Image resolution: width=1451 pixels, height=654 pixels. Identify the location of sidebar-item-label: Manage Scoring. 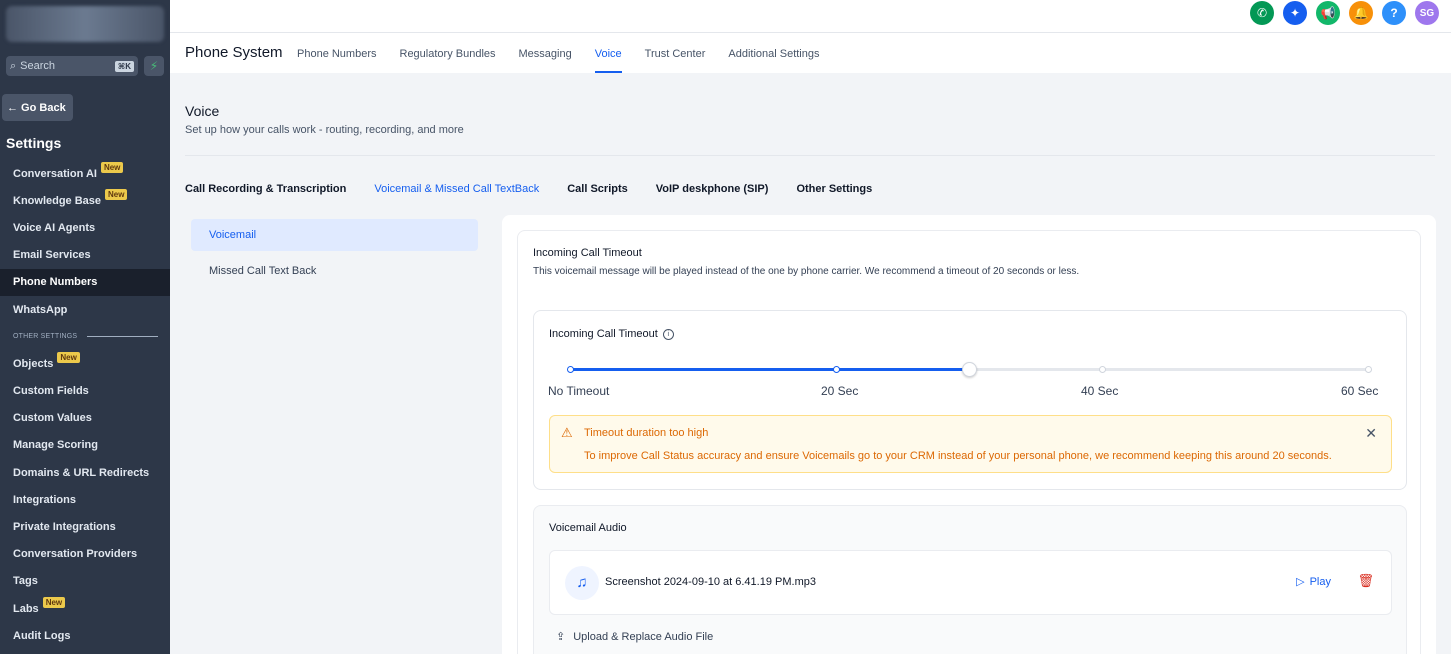
(55, 445).